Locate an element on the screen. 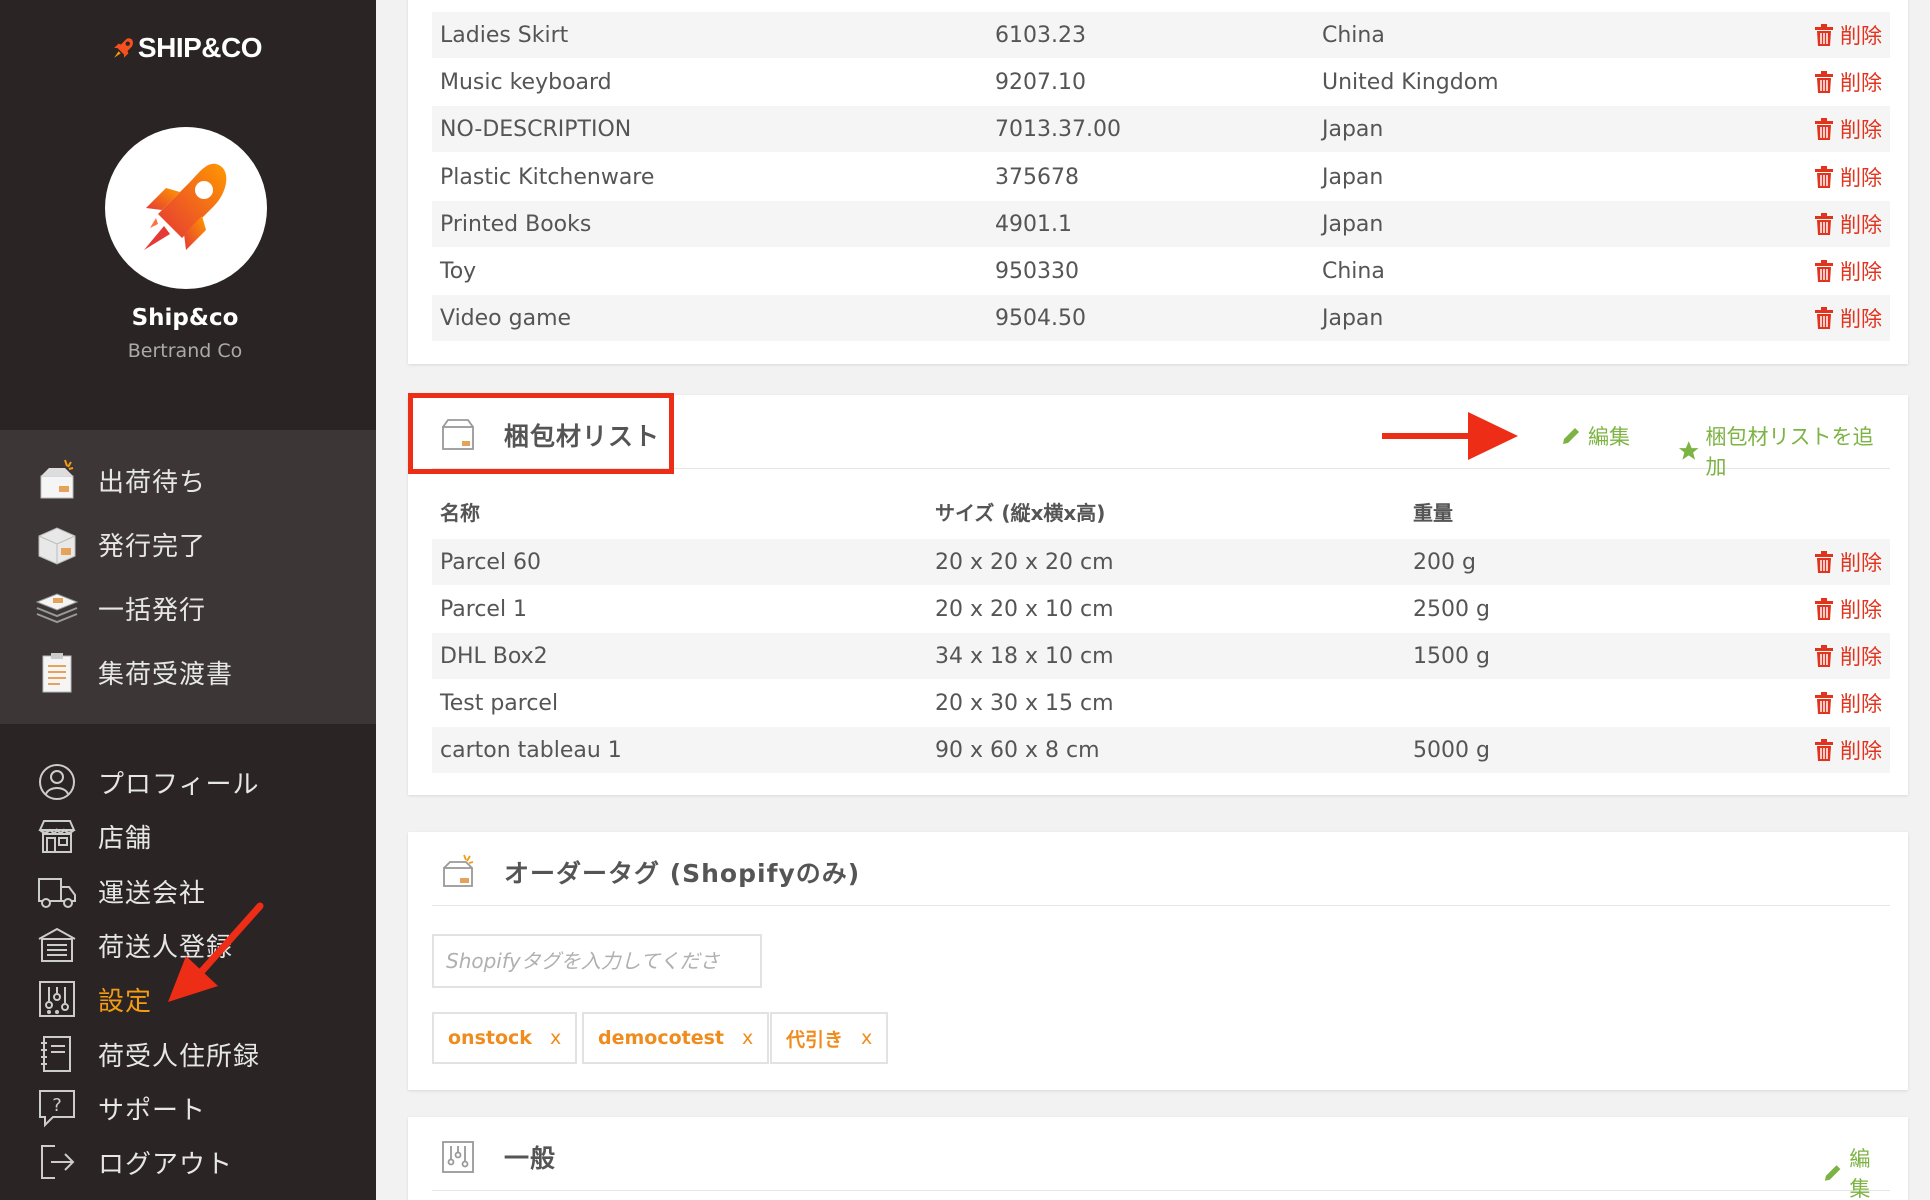  add-label: 梱包材リストを追加 is located at coordinates (1789, 452).